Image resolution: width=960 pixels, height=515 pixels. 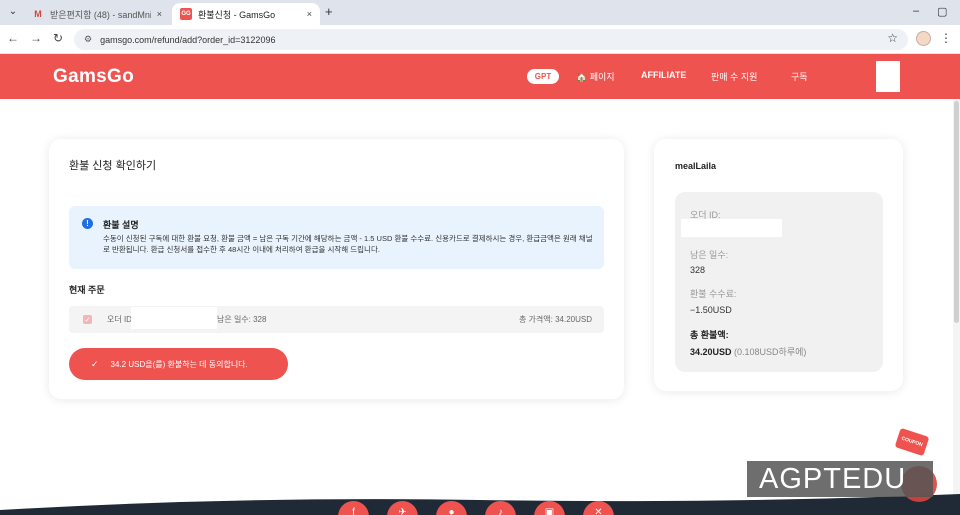 What do you see at coordinates (336, 319) in the screenshot?
I see `order-row: ✓ 오더 ID 남은 일수: 328 총 가격액: 34.20USD` at bounding box center [336, 319].